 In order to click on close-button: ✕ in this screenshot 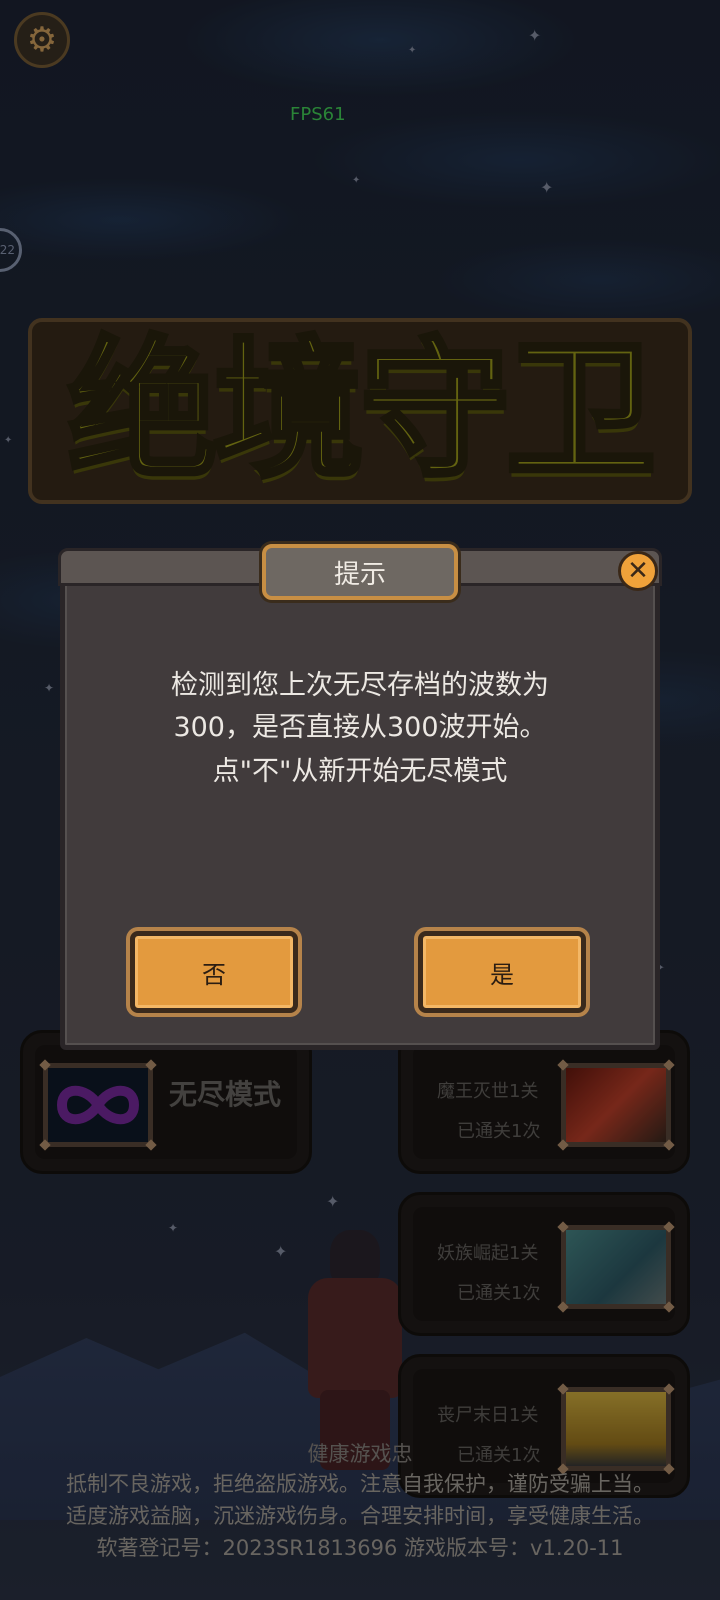, I will do `click(638, 571)`.